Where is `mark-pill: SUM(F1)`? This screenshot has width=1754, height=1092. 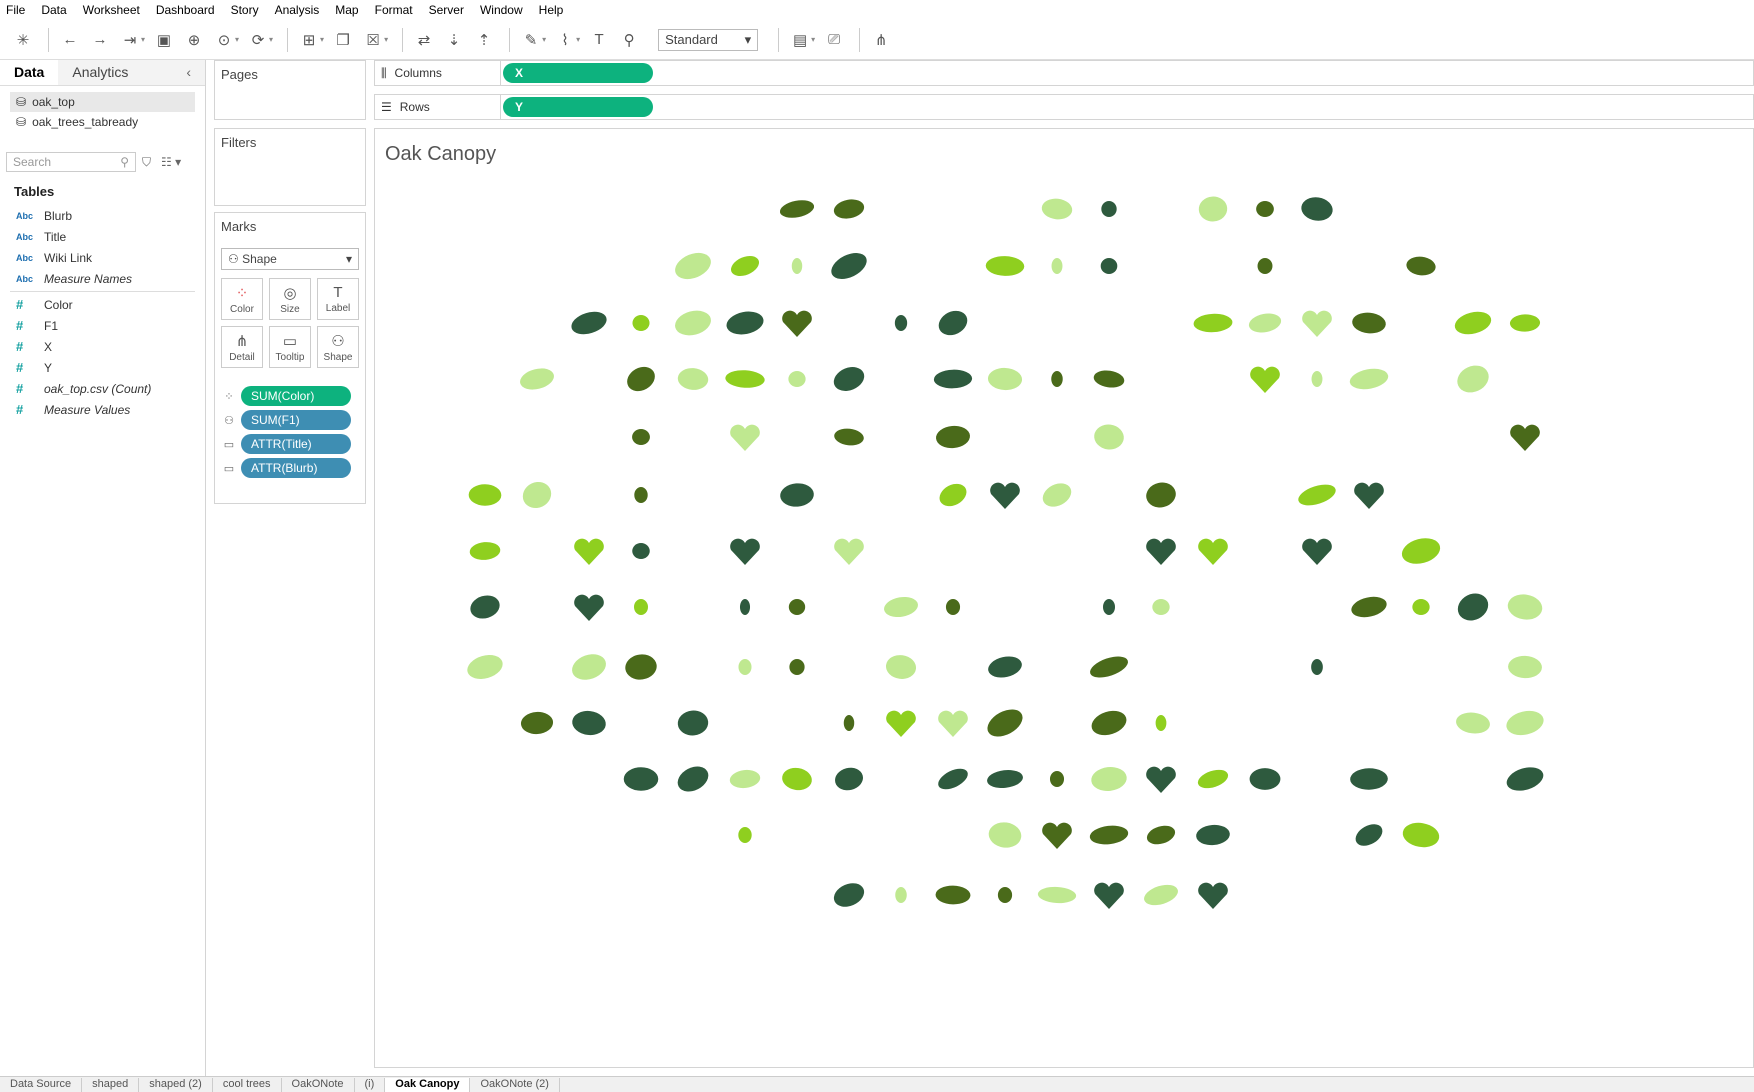 mark-pill: SUM(F1) is located at coordinates (296, 420).